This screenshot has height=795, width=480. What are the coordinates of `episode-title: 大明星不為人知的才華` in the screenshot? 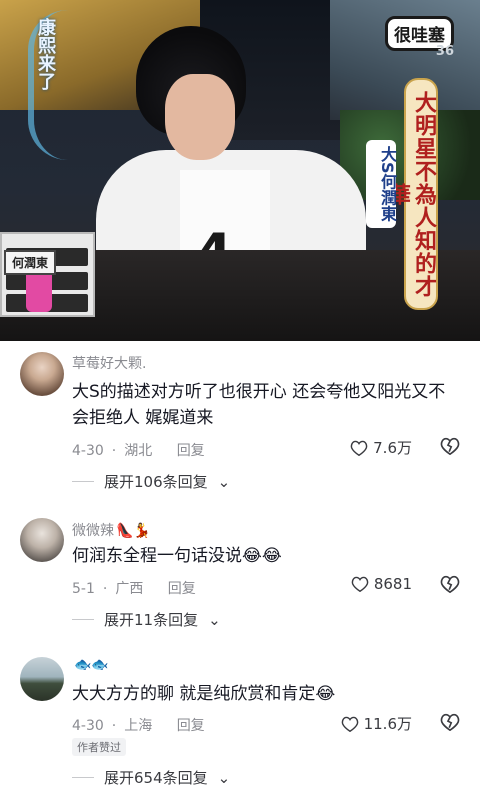 It's located at (411, 194).